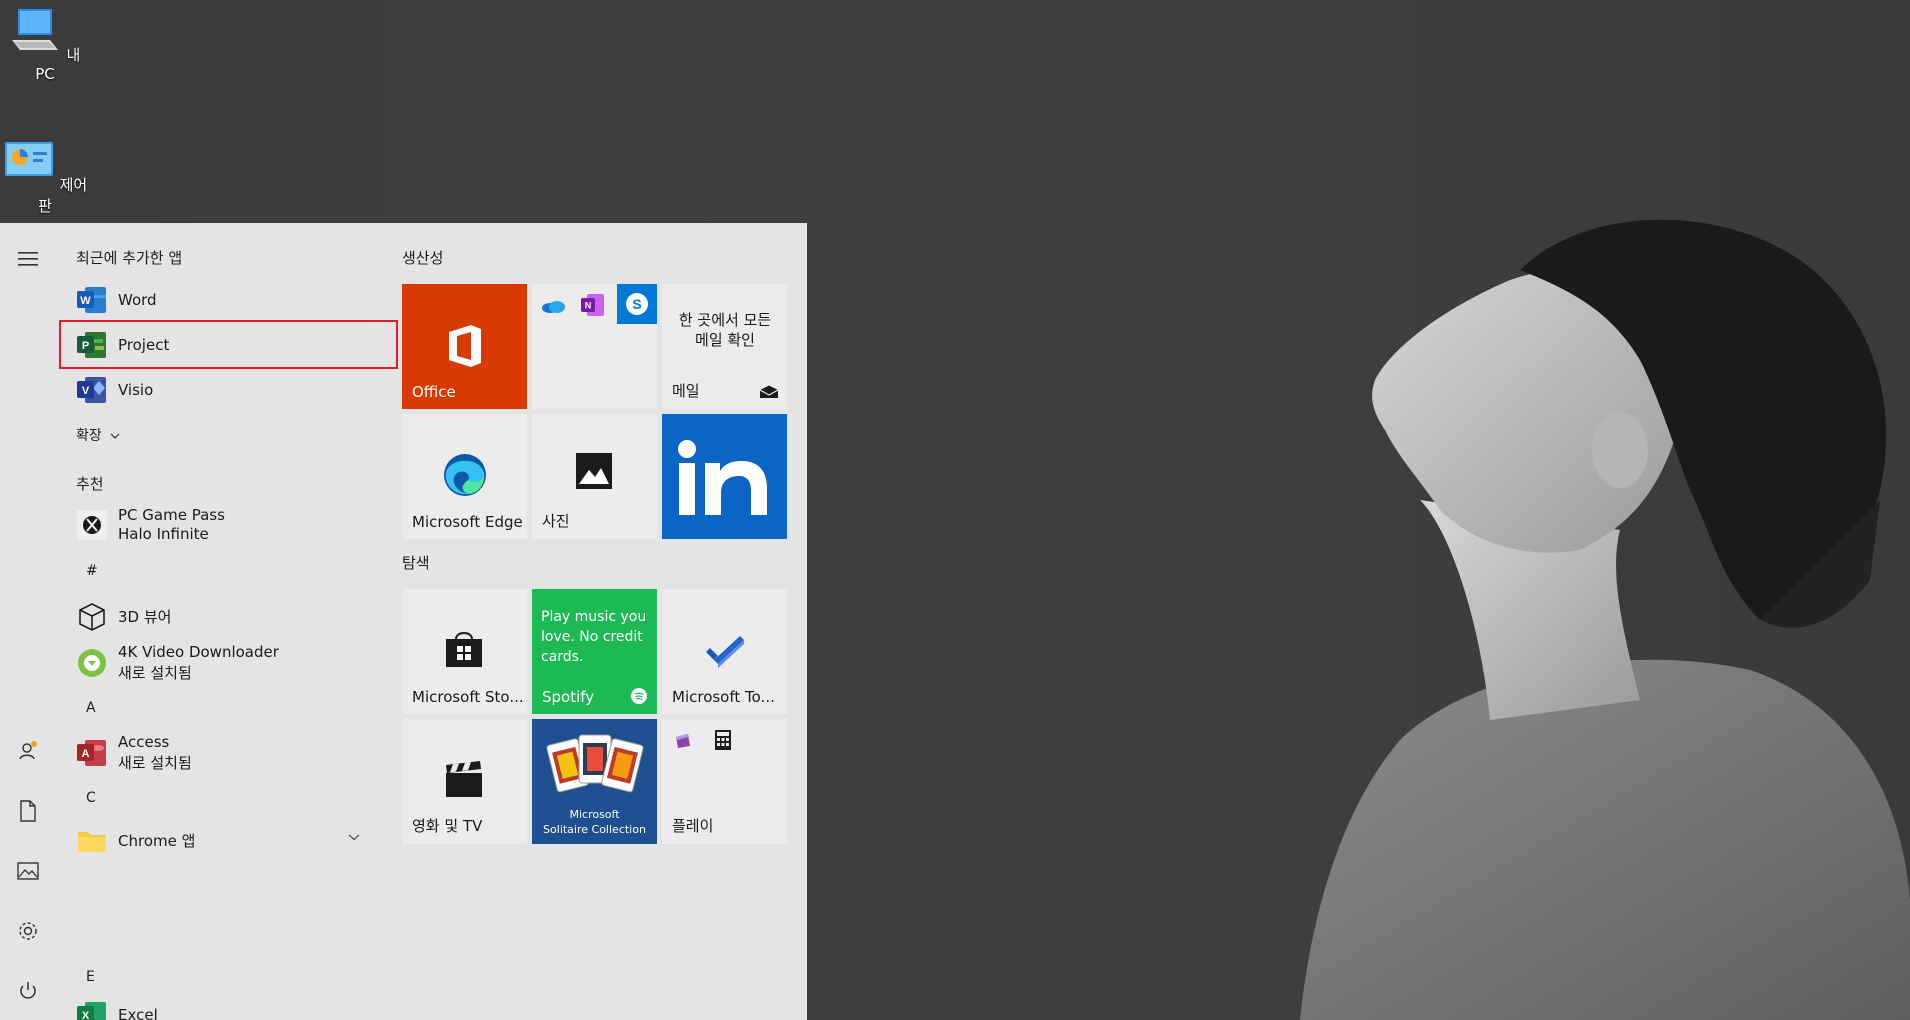 This screenshot has height=1020, width=1910. I want to click on onedrive-icon, so click(553, 307).